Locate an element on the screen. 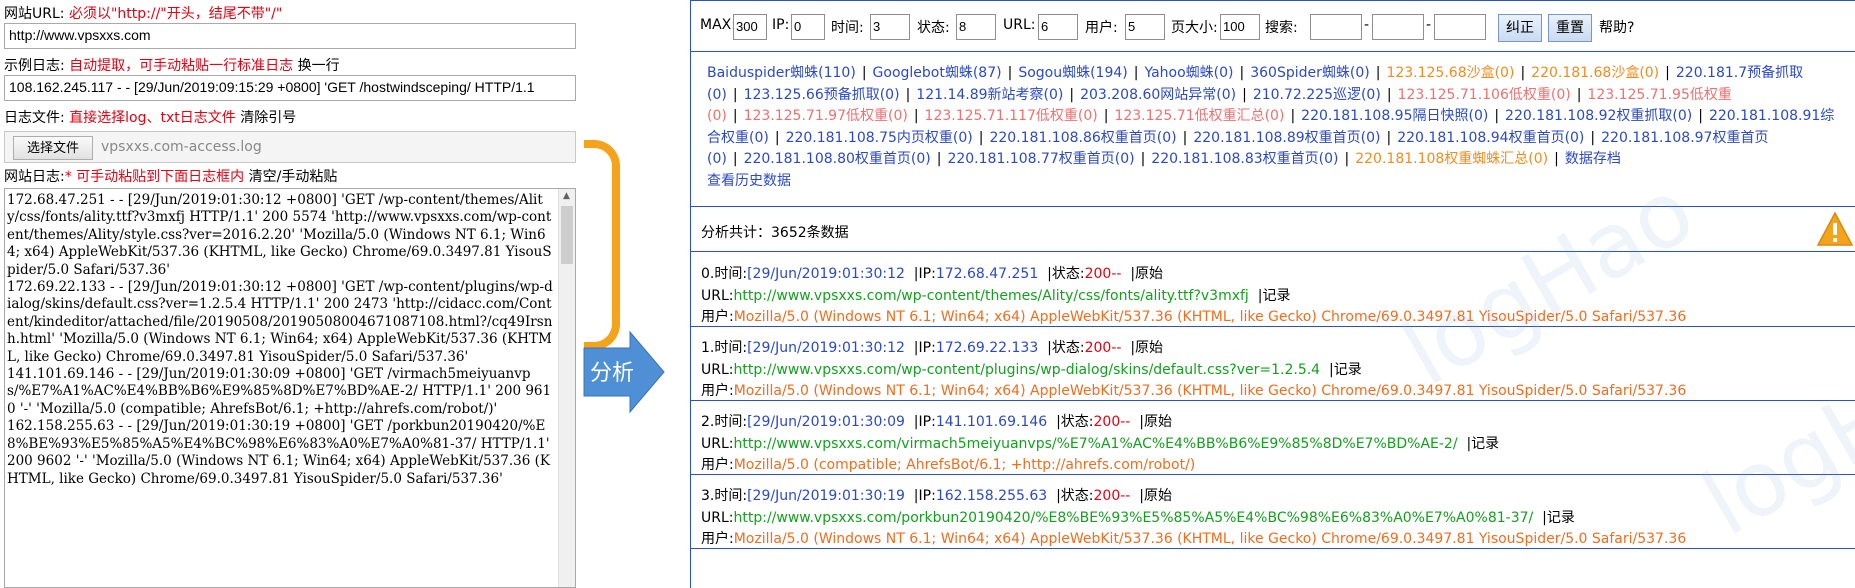 This screenshot has height=588, width=1855. spider-link: 220.181.108.77权重首页(0) is located at coordinates (1040, 159).